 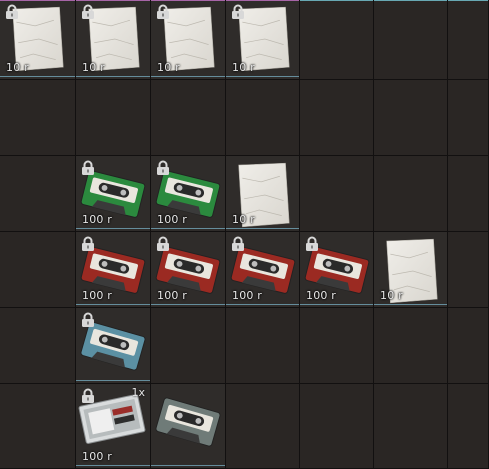 What do you see at coordinates (188, 422) in the screenshot?
I see `cassette-gray-icon` at bounding box center [188, 422].